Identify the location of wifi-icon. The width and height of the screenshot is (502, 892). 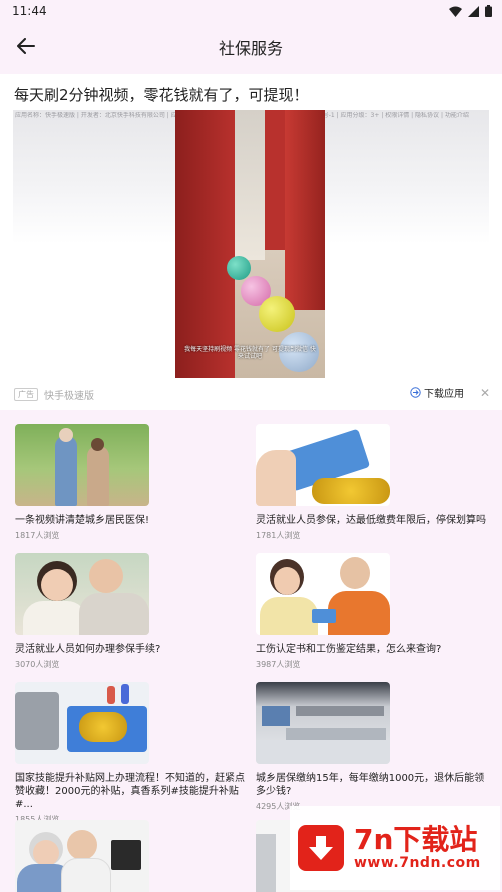
(455, 11).